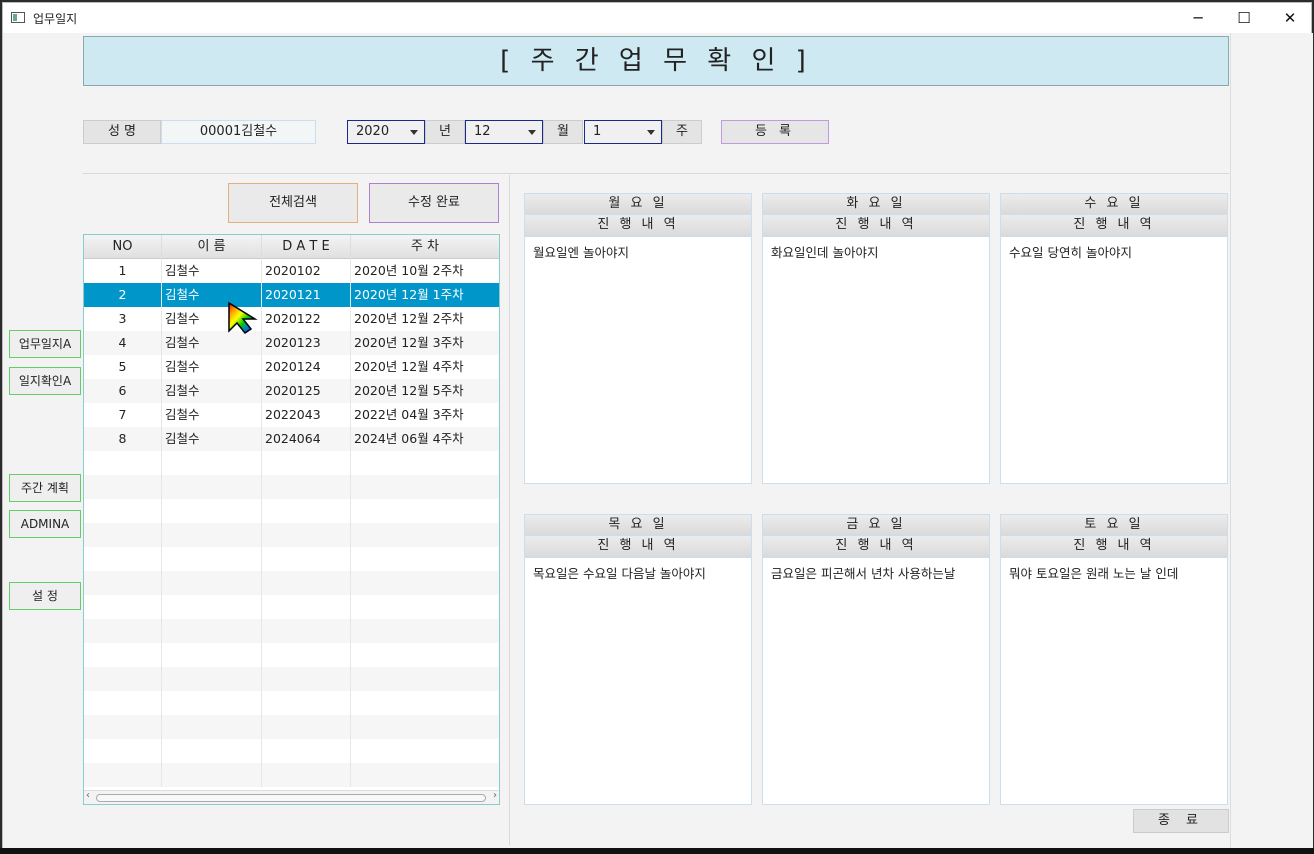 The height and width of the screenshot is (854, 1314). Describe the element at coordinates (425, 247) in the screenshot. I see `column-header-week: 주 차` at that location.